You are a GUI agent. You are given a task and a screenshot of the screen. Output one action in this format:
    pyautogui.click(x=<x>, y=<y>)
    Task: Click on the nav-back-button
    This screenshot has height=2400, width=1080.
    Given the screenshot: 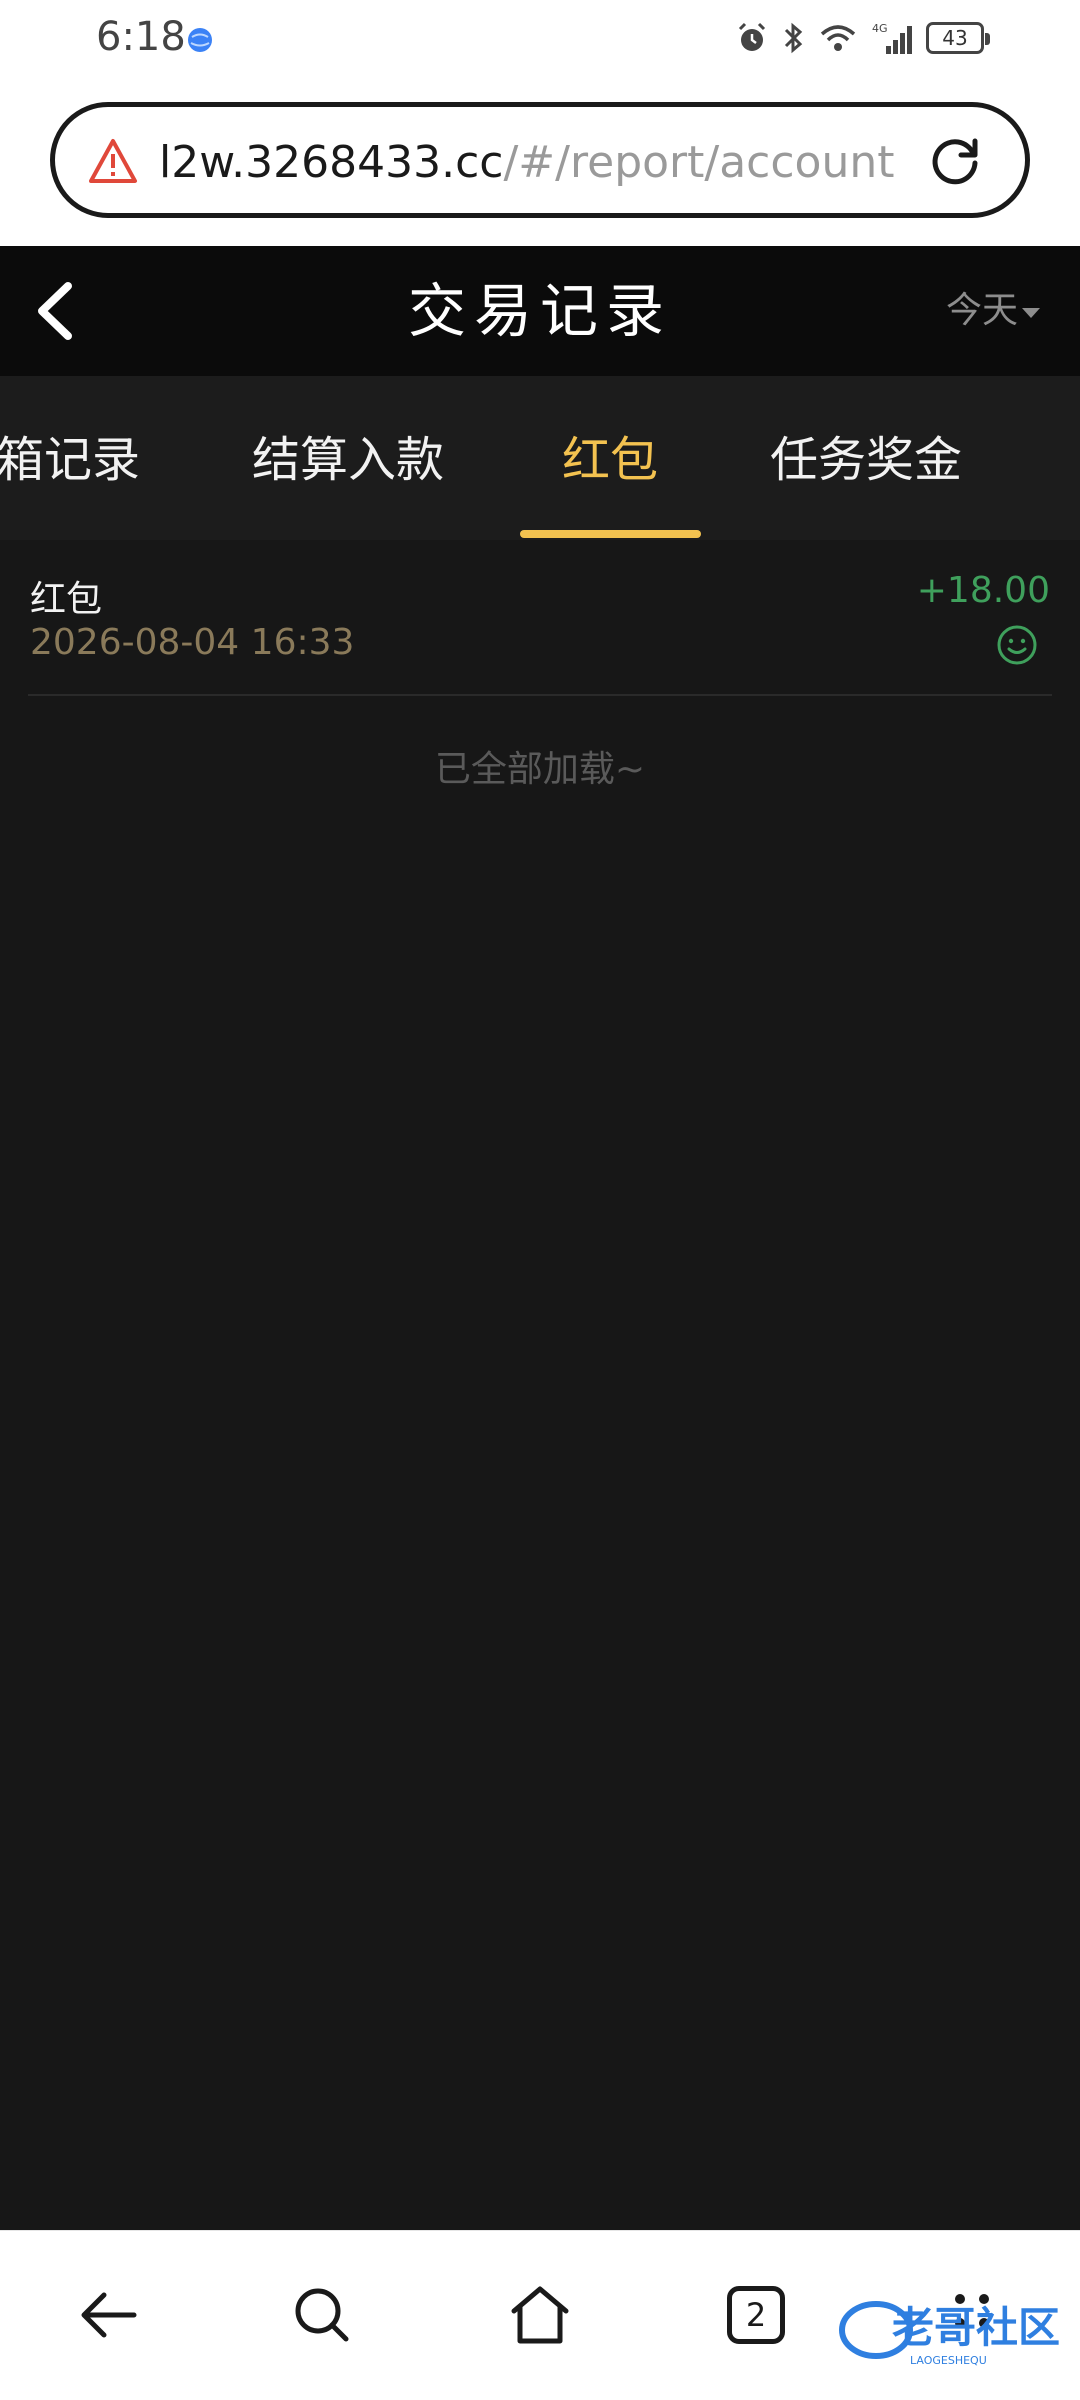 What is the action you would take?
    pyautogui.click(x=108, y=2315)
    